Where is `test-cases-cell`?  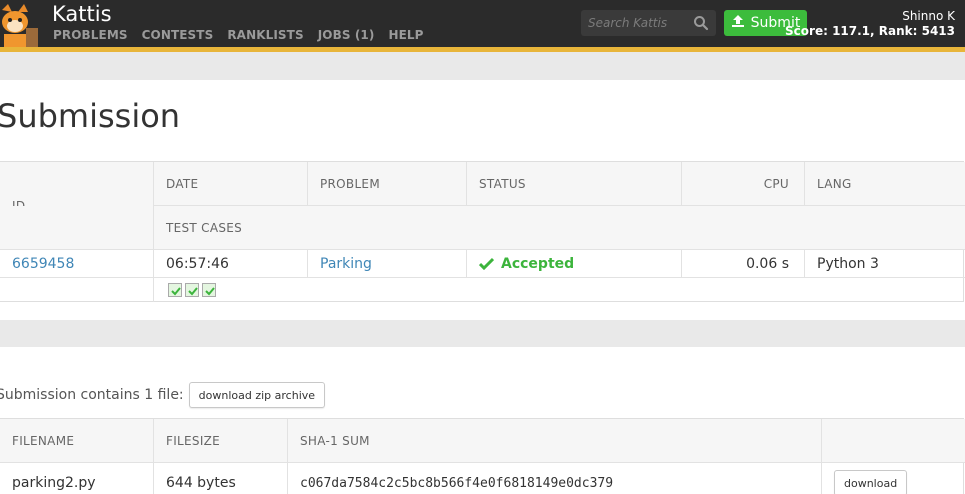 test-cases-cell is located at coordinates (559, 290).